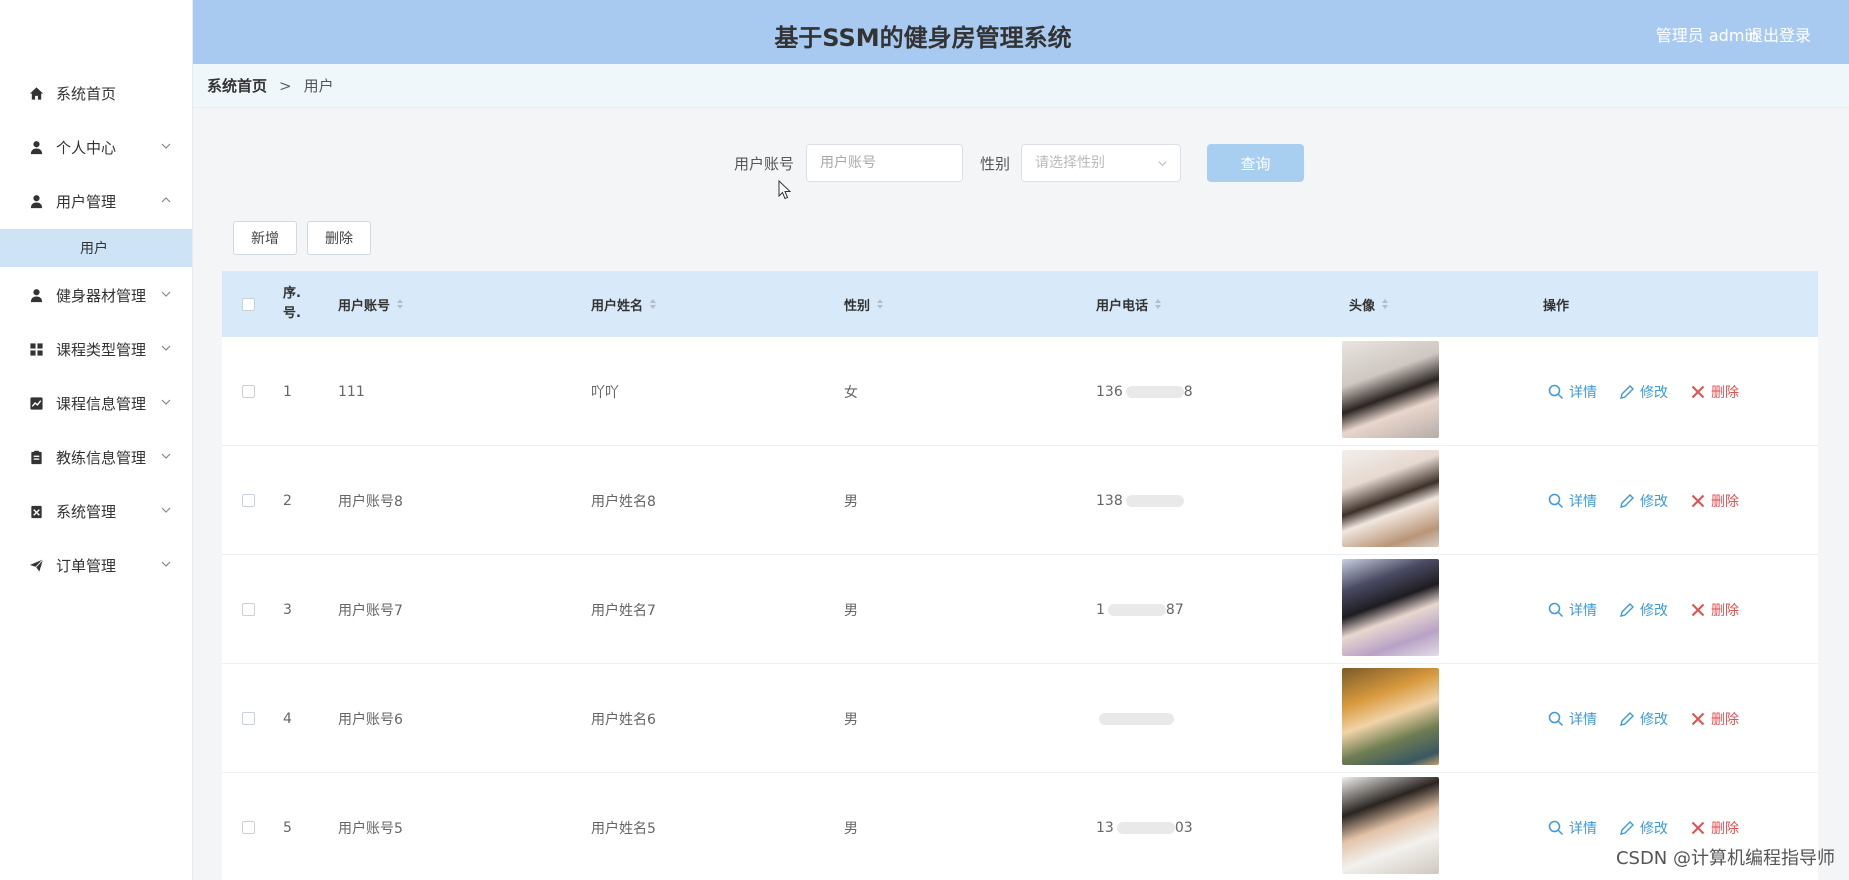 Image resolution: width=1849 pixels, height=880 pixels. What do you see at coordinates (292, 313) in the screenshot?
I see `column-seq-line2: 号.` at bounding box center [292, 313].